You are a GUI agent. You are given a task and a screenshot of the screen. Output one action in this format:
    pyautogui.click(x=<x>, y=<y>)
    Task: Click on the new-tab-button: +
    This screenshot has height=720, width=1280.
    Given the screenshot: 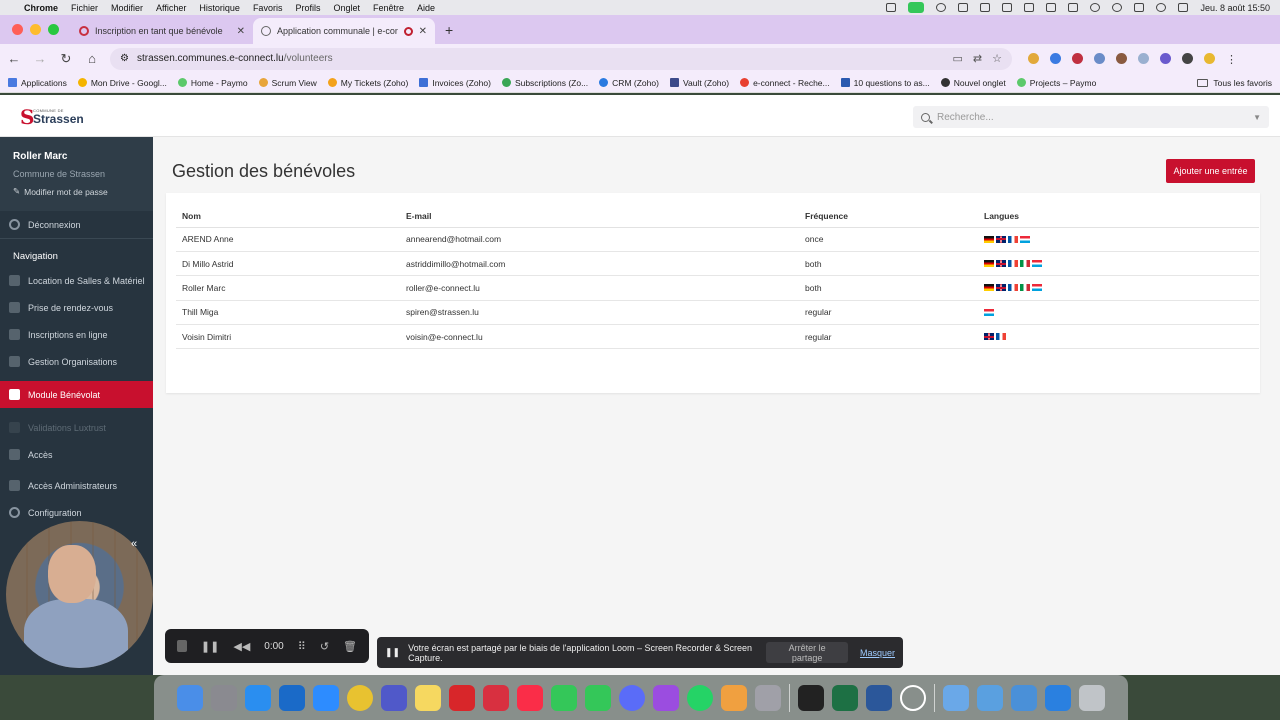 What is the action you would take?
    pyautogui.click(x=449, y=30)
    